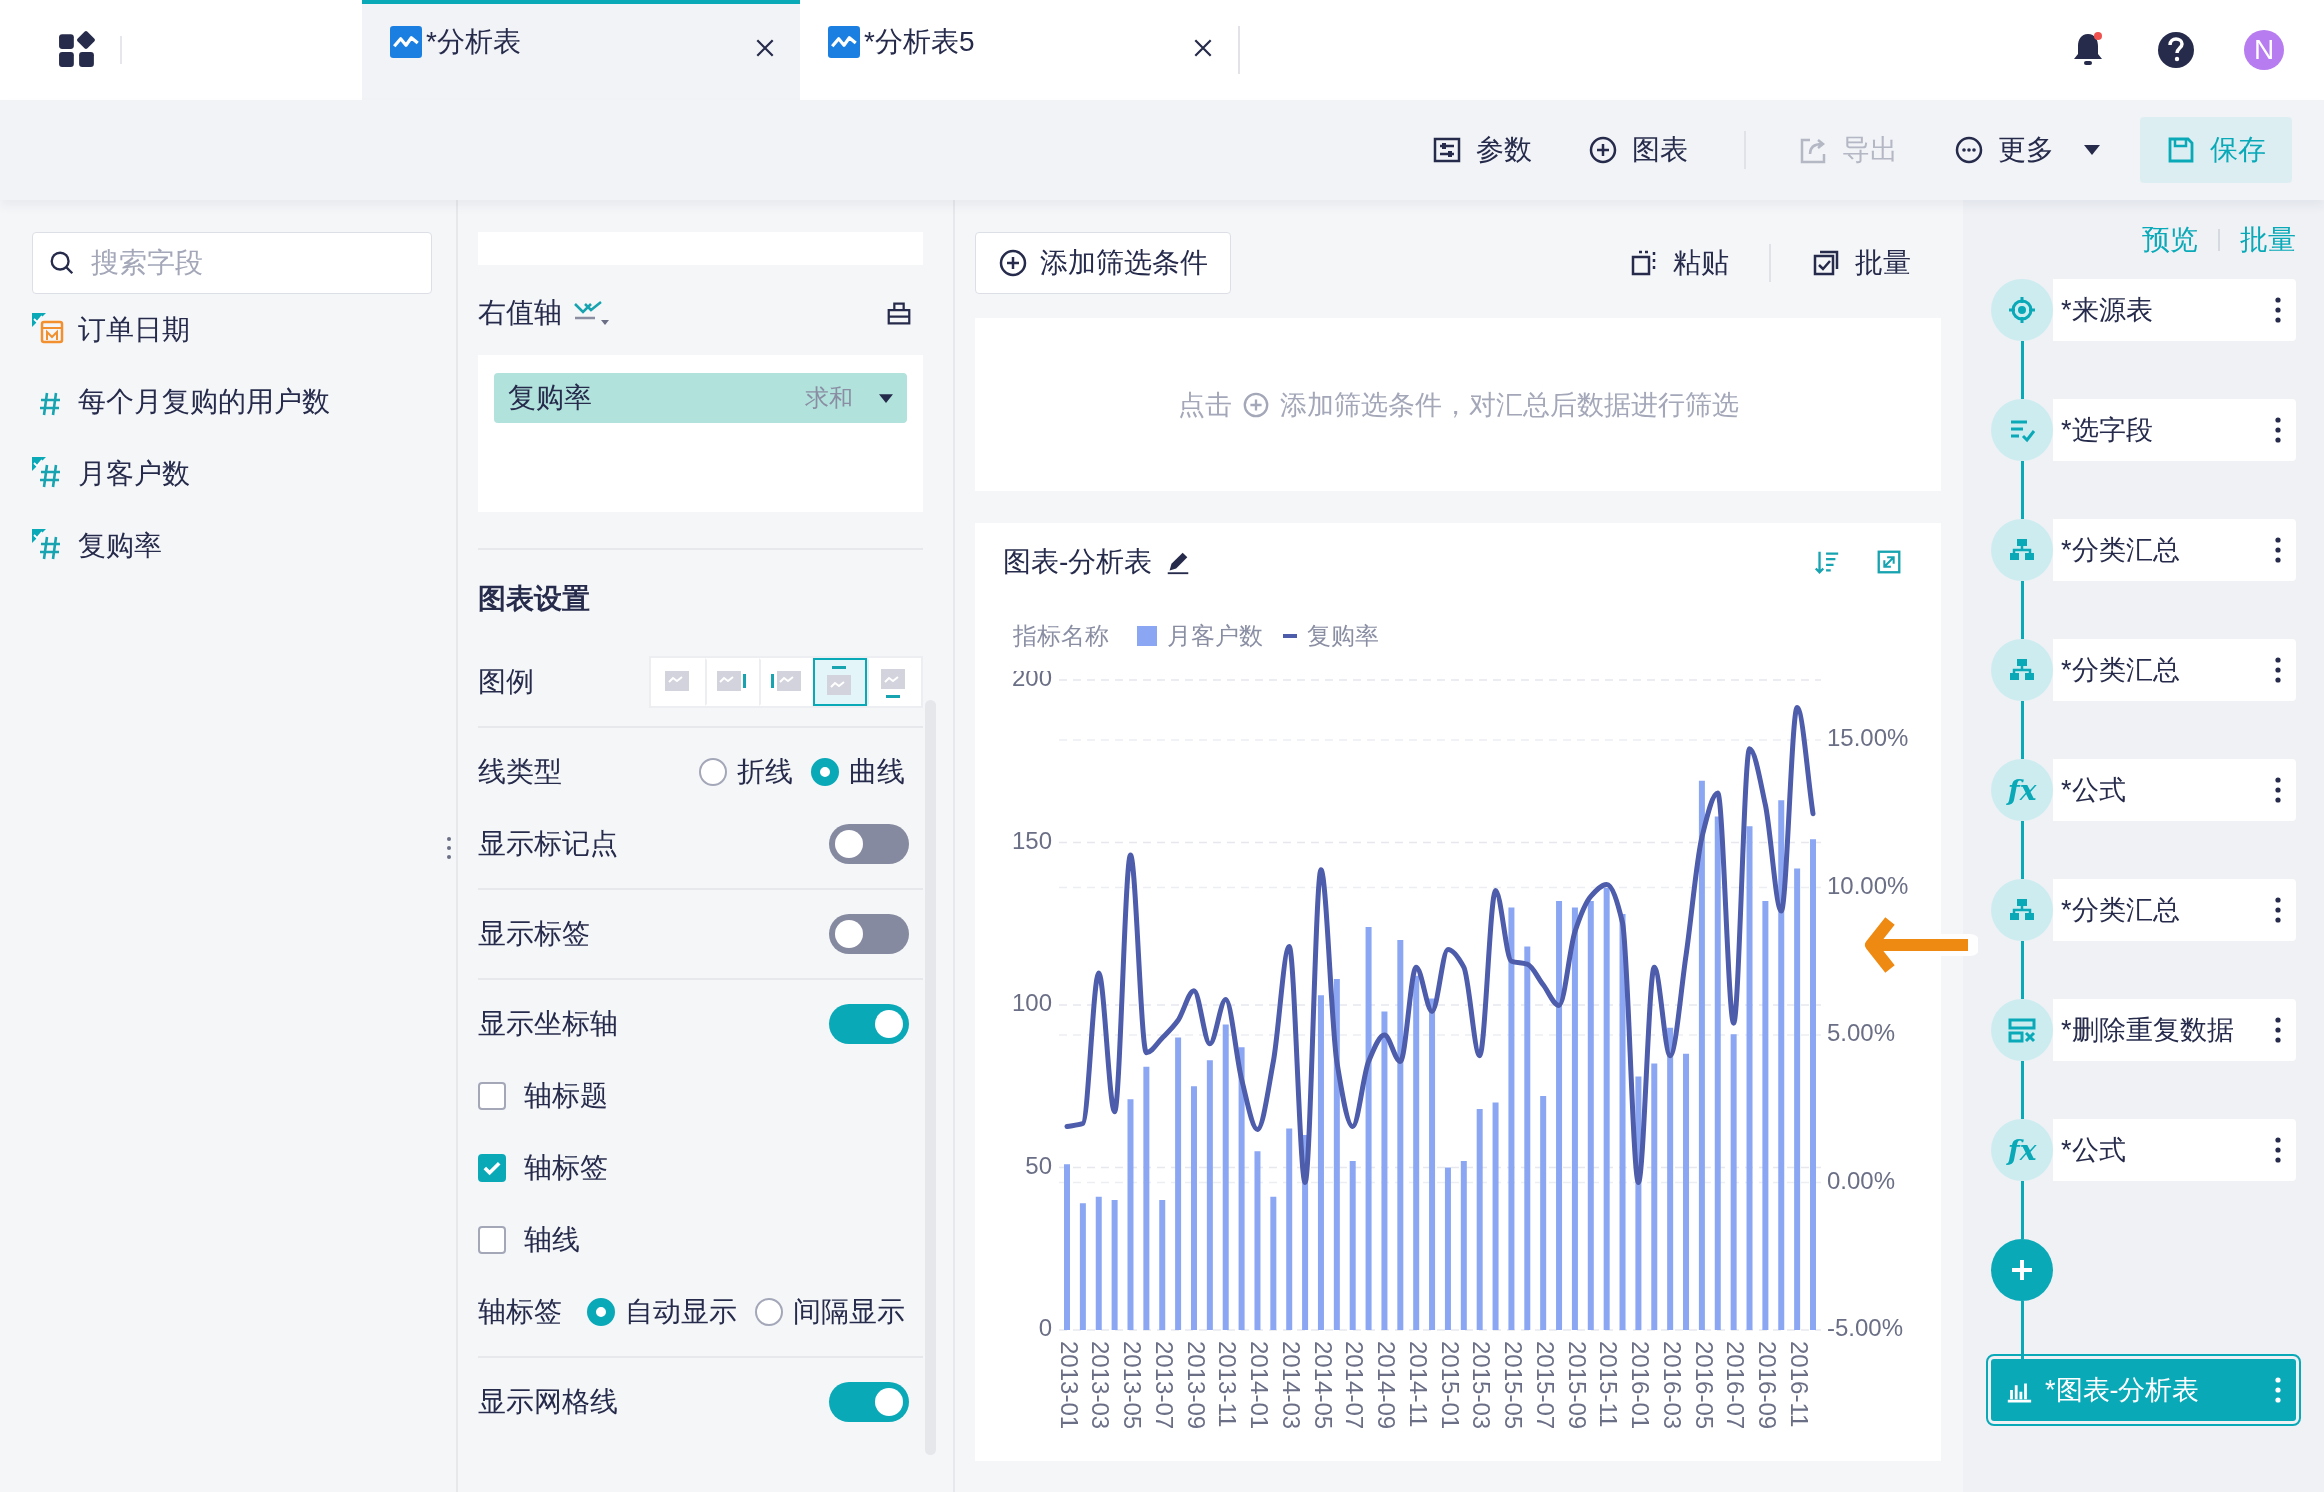  What do you see at coordinates (1889, 562) in the screenshot?
I see `expand-icon` at bounding box center [1889, 562].